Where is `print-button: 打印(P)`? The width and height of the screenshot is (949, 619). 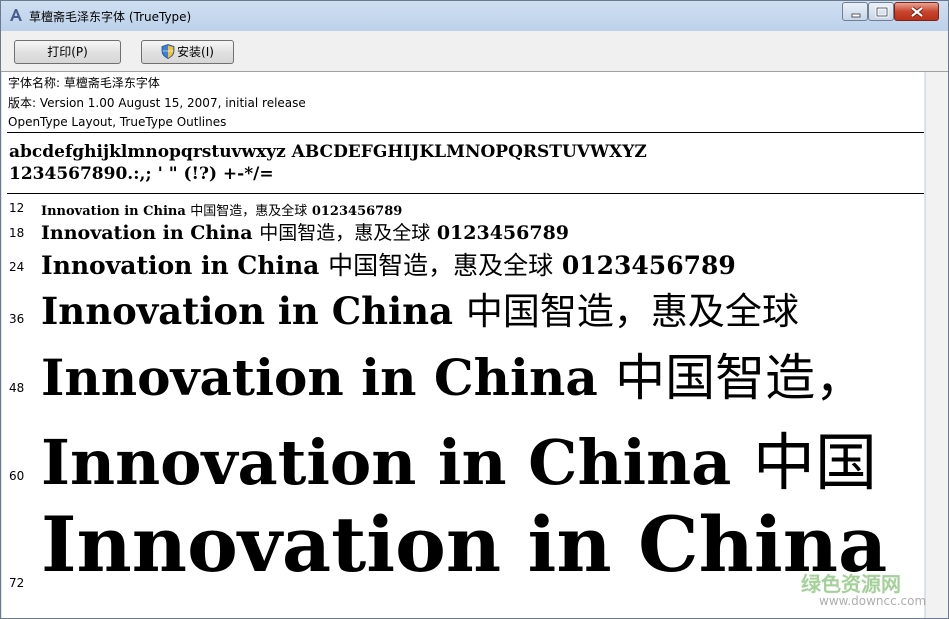 print-button: 打印(P) is located at coordinates (67, 52).